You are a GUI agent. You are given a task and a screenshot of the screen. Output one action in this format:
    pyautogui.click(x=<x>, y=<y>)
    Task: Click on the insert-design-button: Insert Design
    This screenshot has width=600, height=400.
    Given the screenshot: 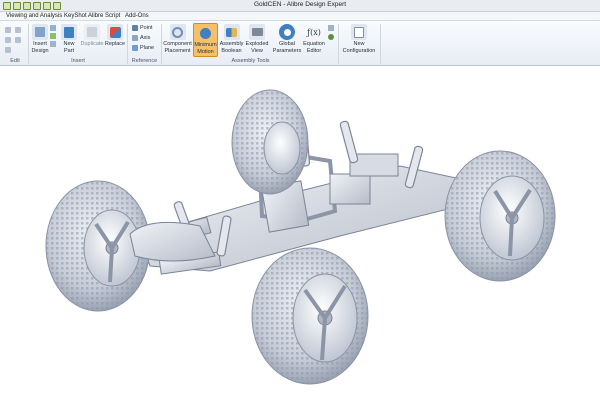 What is the action you would take?
    pyautogui.click(x=40, y=39)
    